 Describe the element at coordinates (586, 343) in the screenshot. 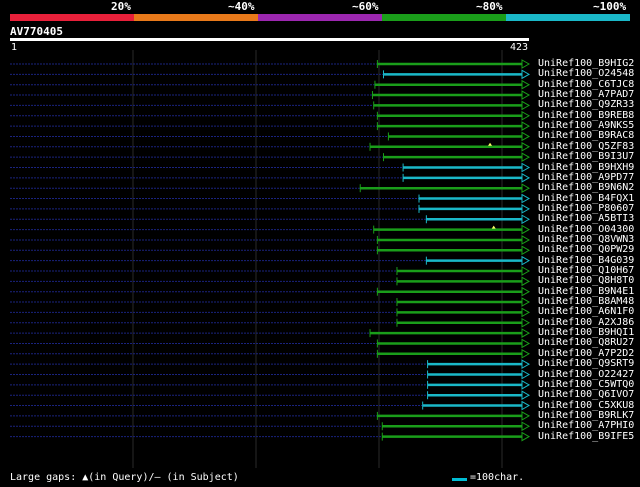

I see `hit-label: UniRef100_Q8RU27` at that location.